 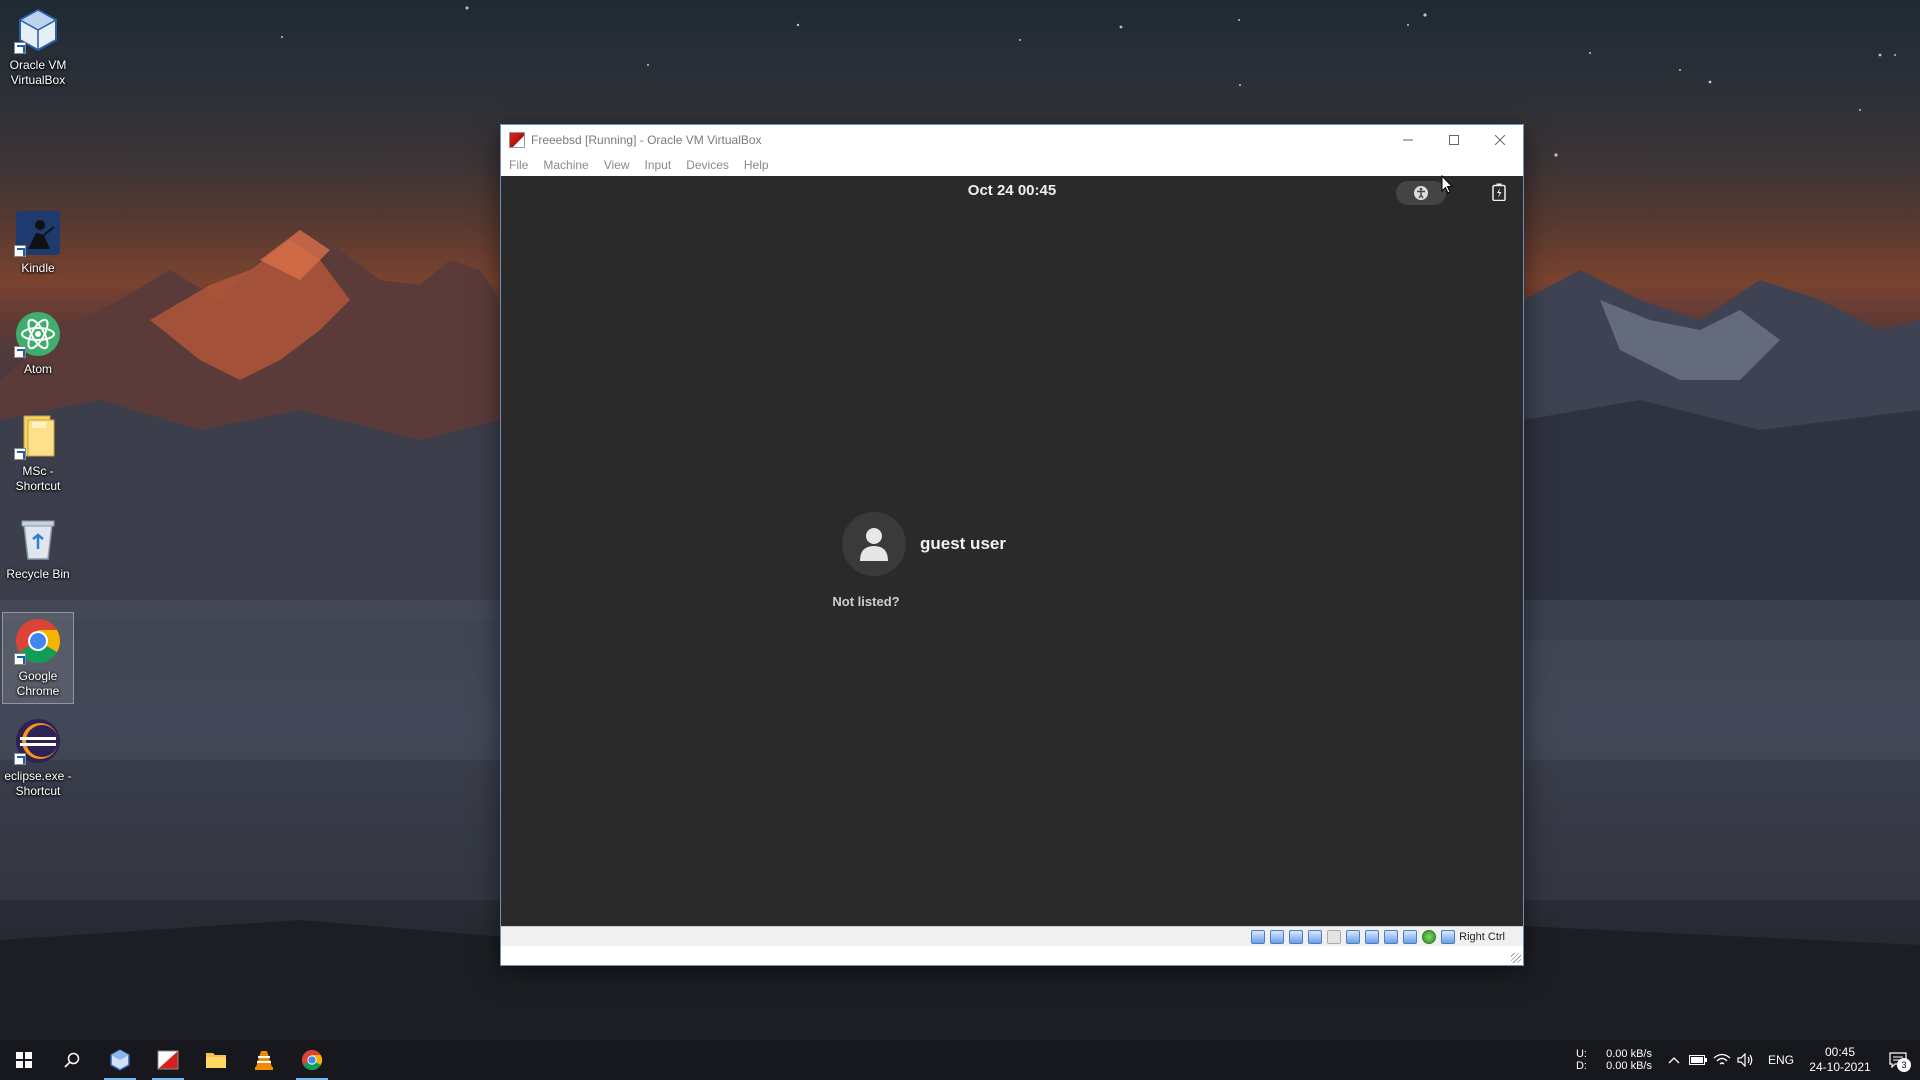 I want to click on shared-folders-icon, so click(x=1353, y=936).